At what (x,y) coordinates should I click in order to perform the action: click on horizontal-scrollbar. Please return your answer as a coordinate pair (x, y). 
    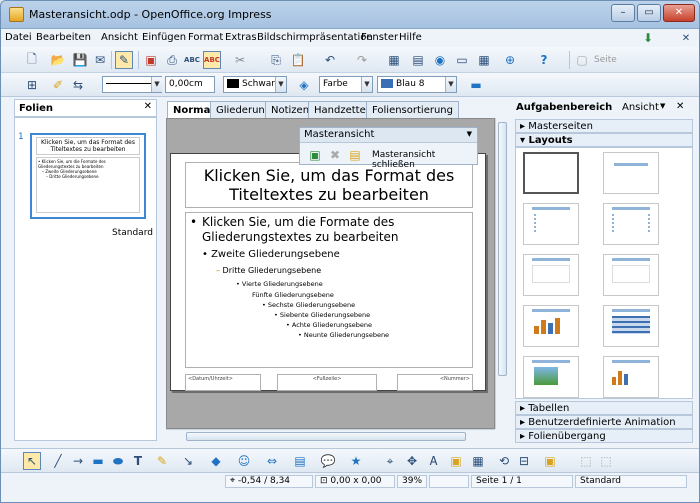
    Looking at the image, I should click on (330, 436).